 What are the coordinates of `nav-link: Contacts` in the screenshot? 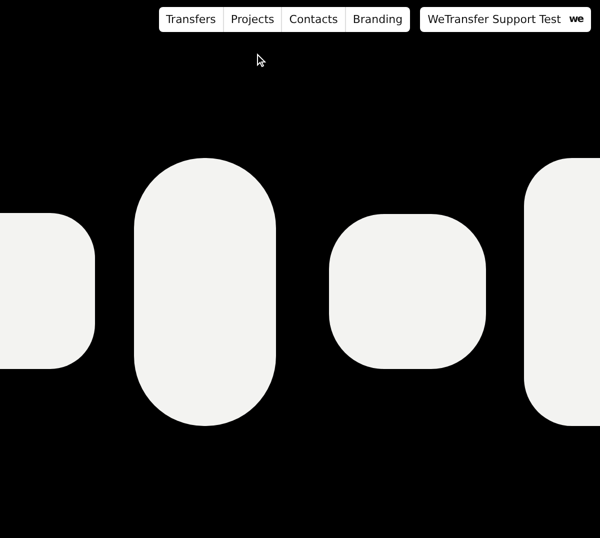 It's located at (313, 19).